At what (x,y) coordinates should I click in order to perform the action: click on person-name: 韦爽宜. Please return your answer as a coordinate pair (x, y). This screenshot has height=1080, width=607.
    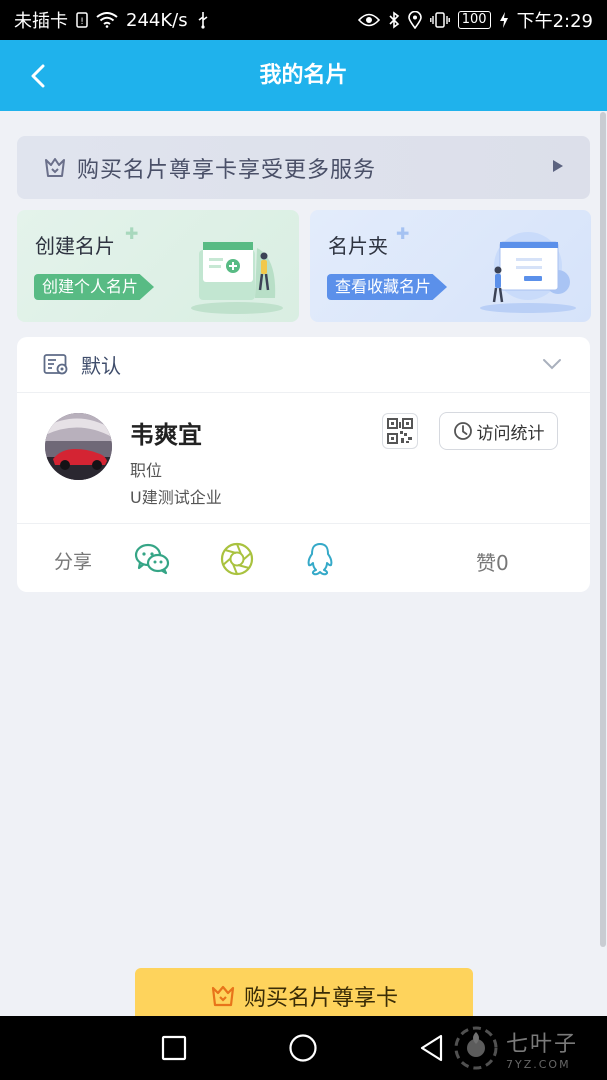
    Looking at the image, I should click on (166, 435).